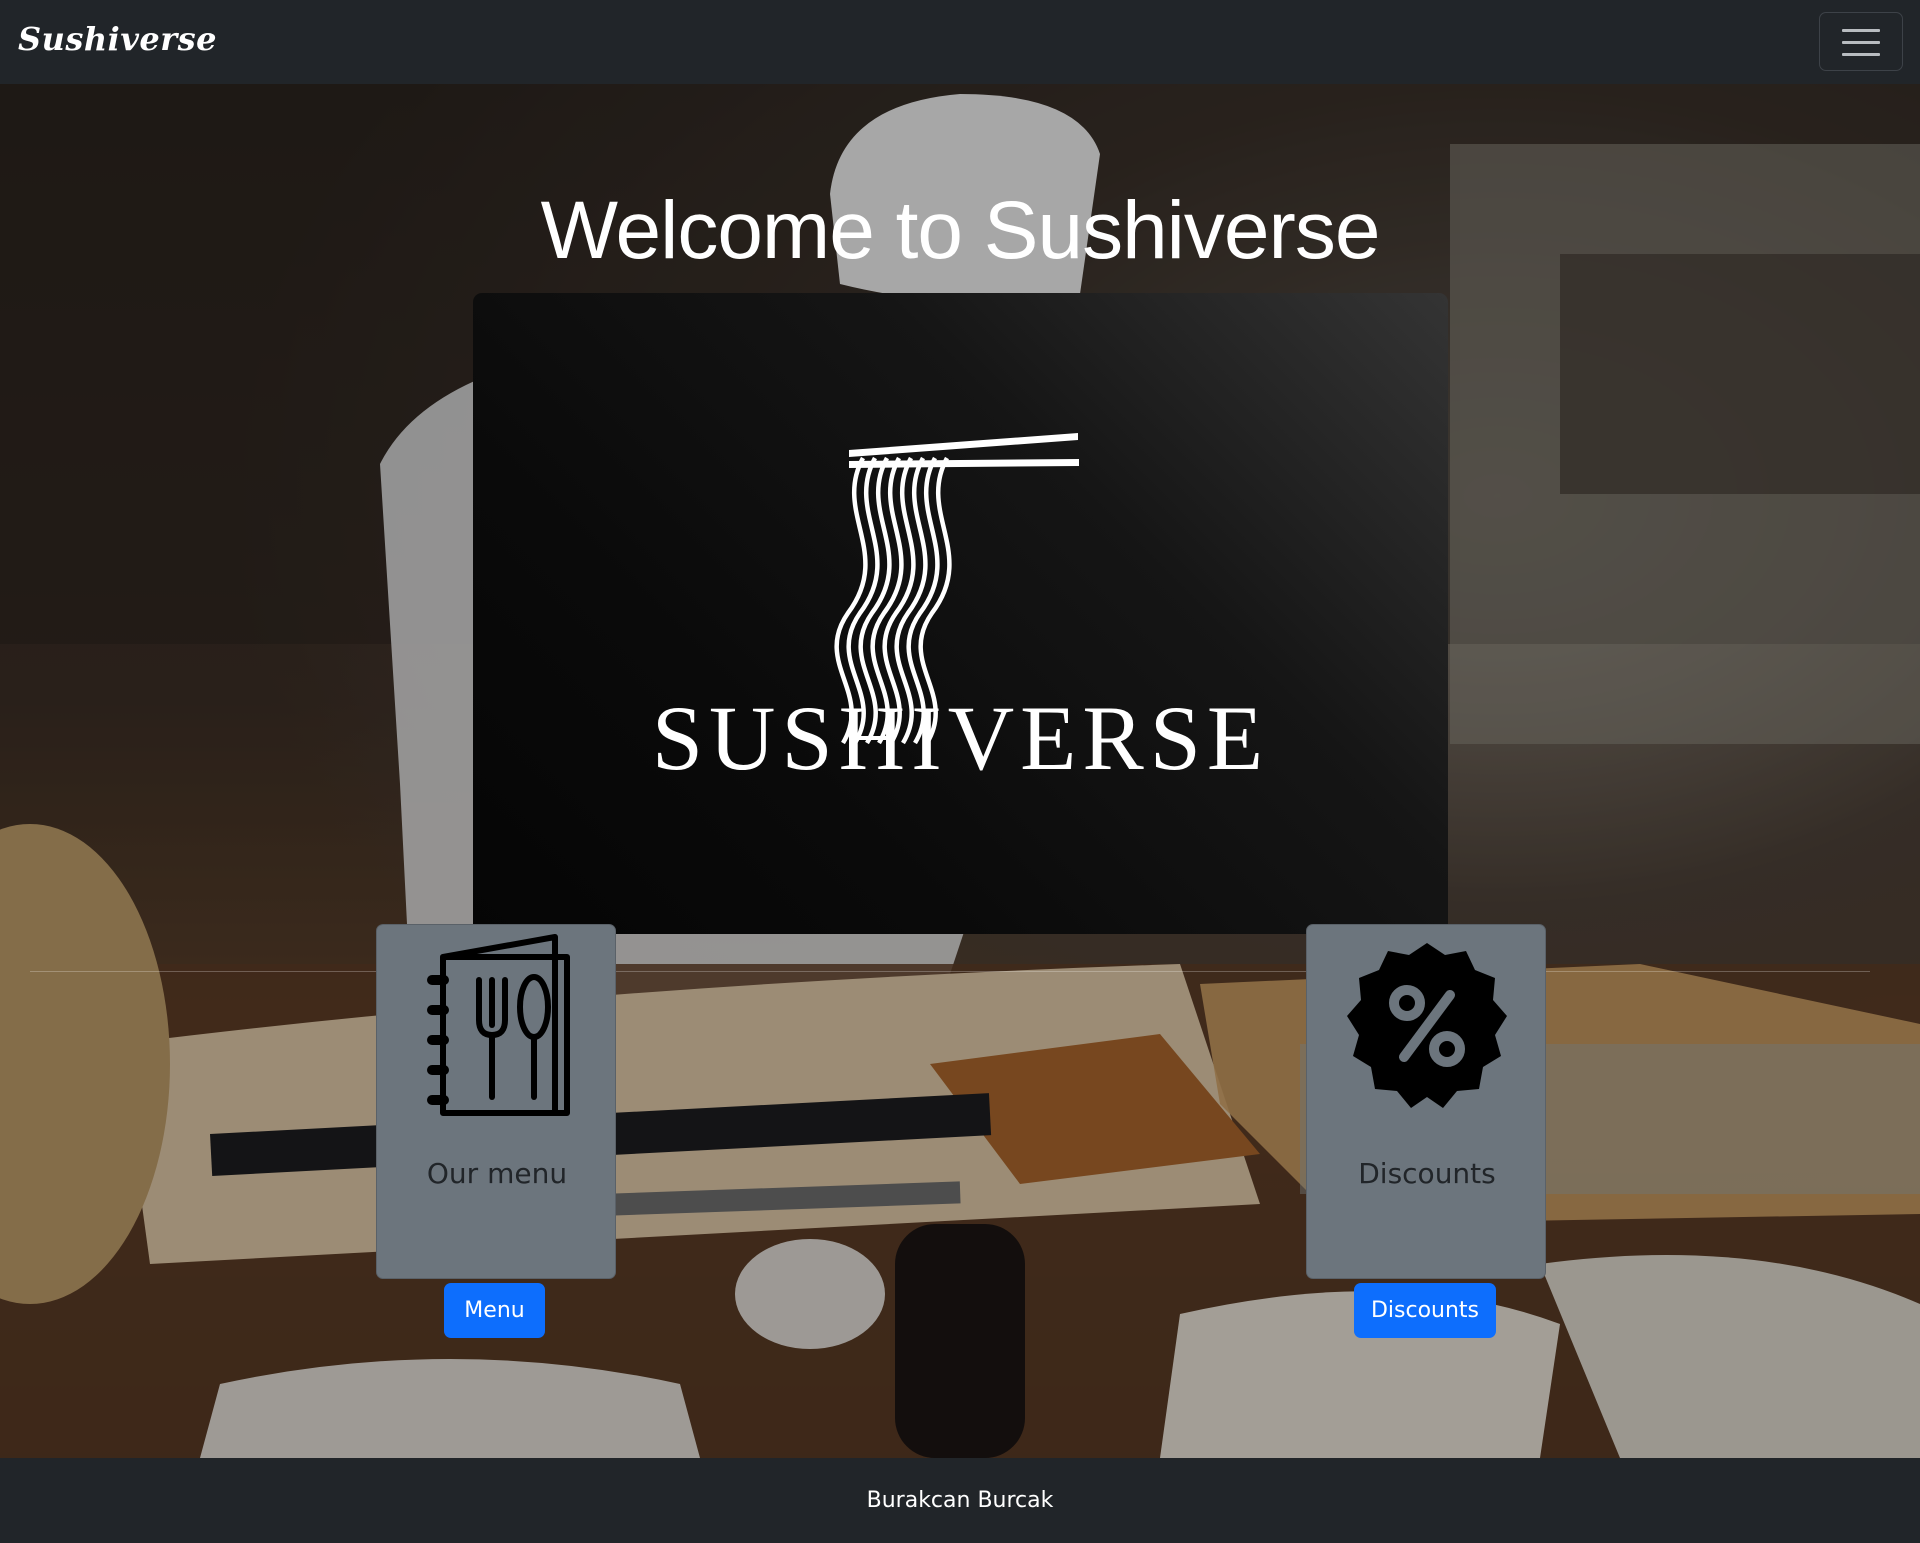 This screenshot has width=1920, height=1543. What do you see at coordinates (497, 1173) in the screenshot?
I see `card-title-menu: Our menu` at bounding box center [497, 1173].